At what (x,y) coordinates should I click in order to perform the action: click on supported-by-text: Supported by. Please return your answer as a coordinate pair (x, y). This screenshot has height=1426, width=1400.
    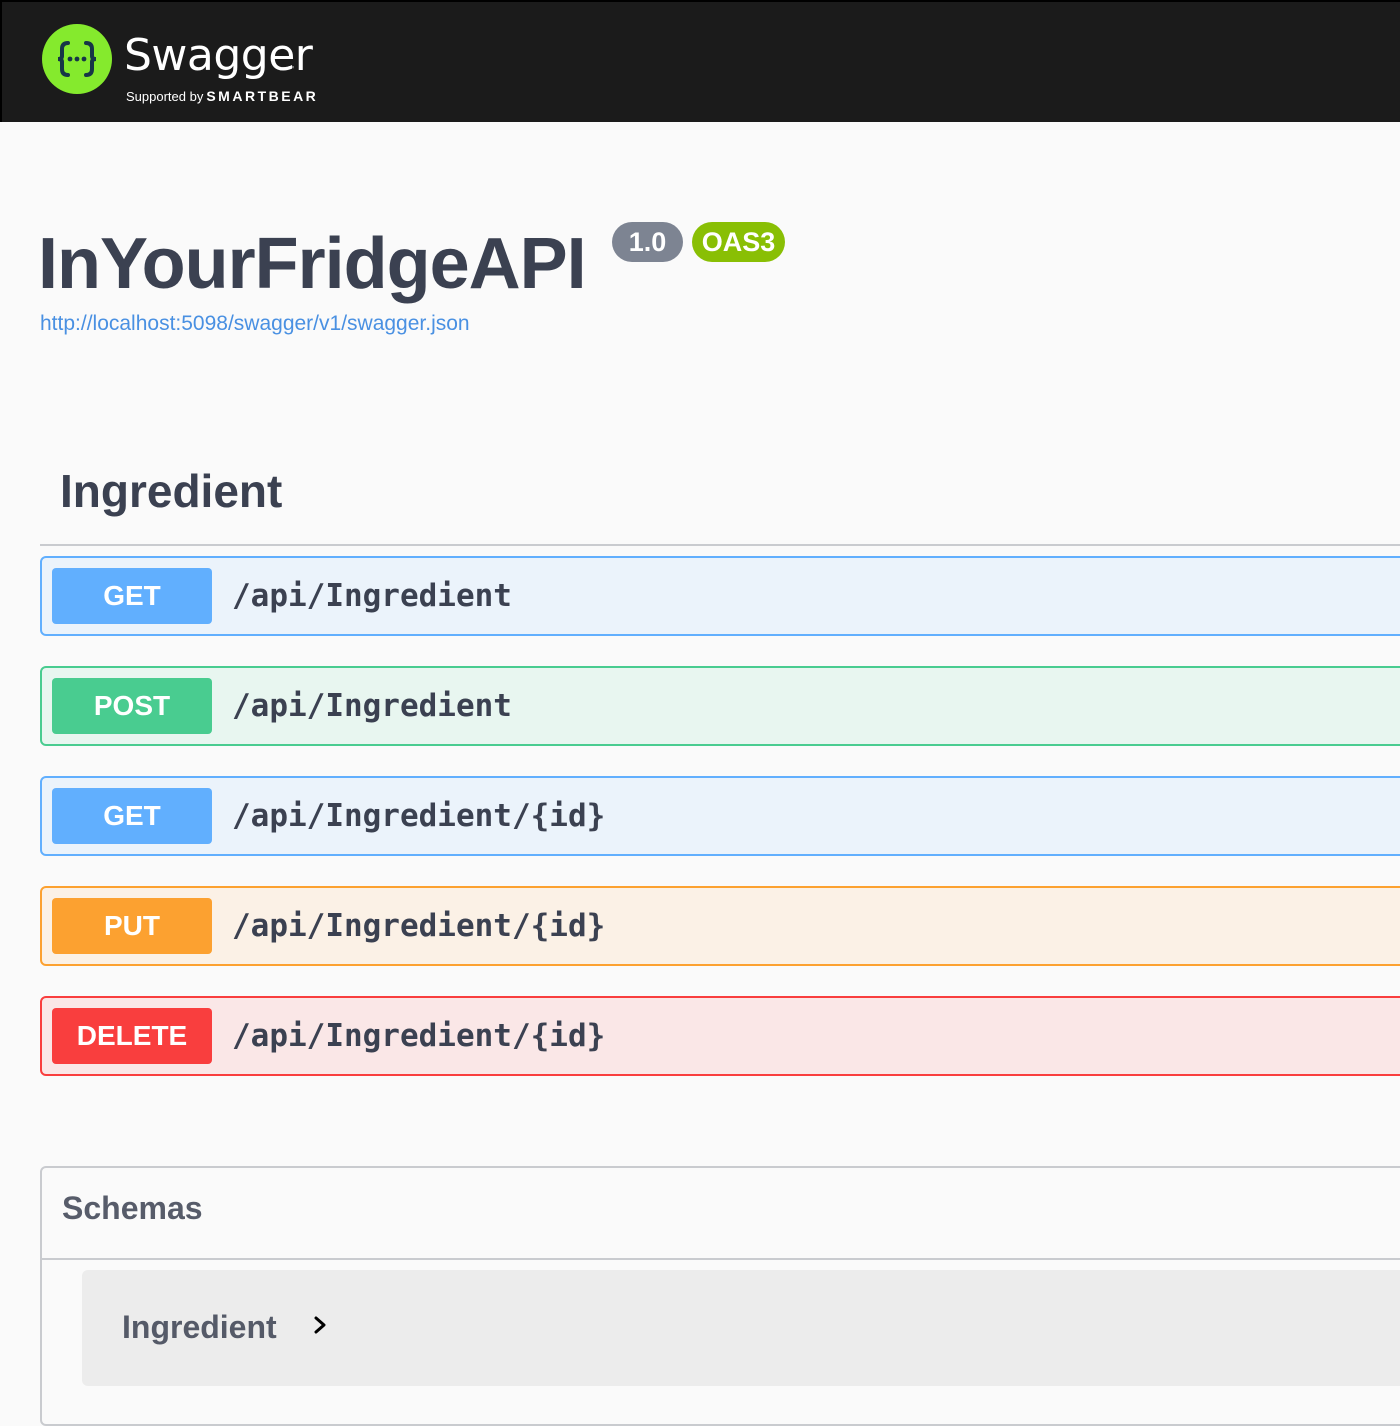
    Looking at the image, I should click on (165, 96).